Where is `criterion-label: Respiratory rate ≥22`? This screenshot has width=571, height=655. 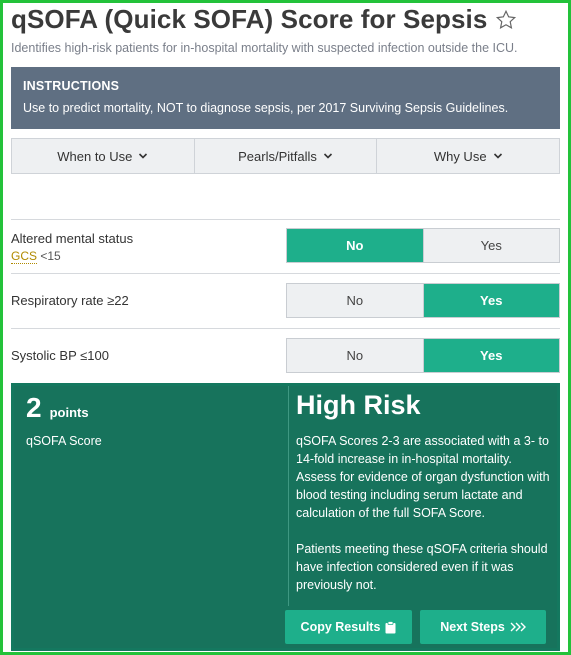 criterion-label: Respiratory rate ≥22 is located at coordinates (70, 300).